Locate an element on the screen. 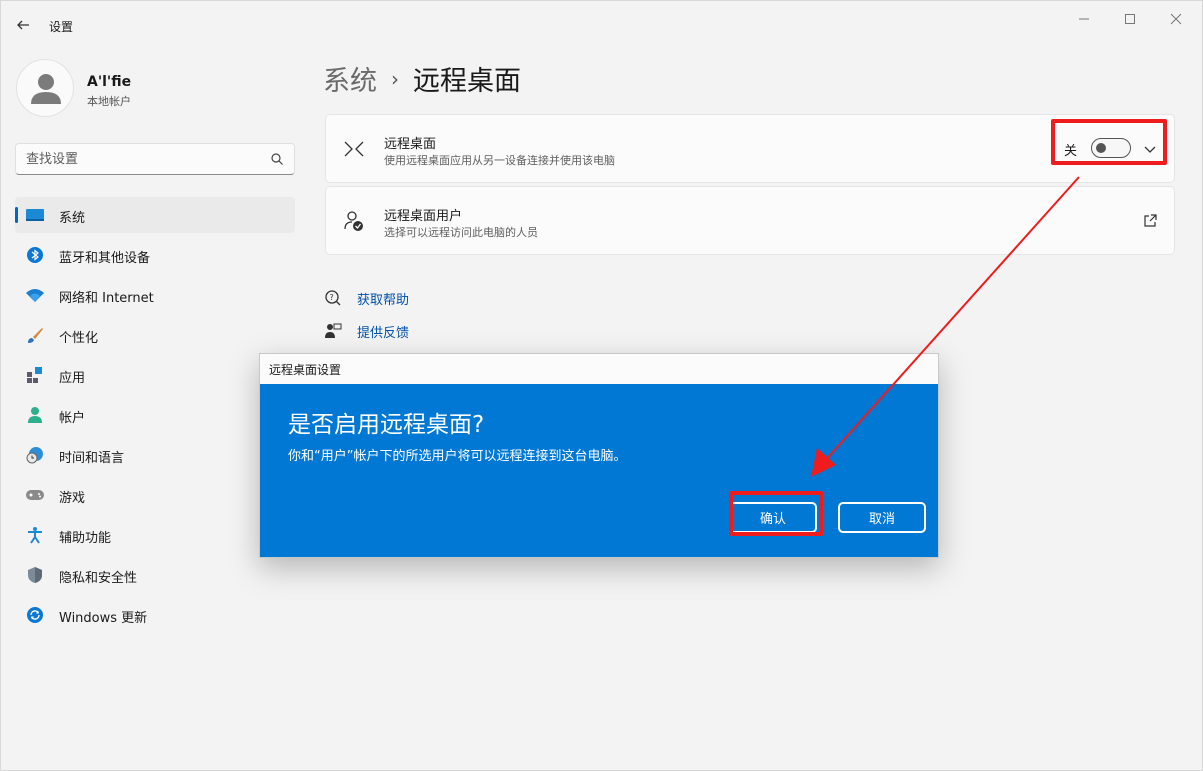 This screenshot has height=771, width=1203. maximize-button is located at coordinates (1130, 19).